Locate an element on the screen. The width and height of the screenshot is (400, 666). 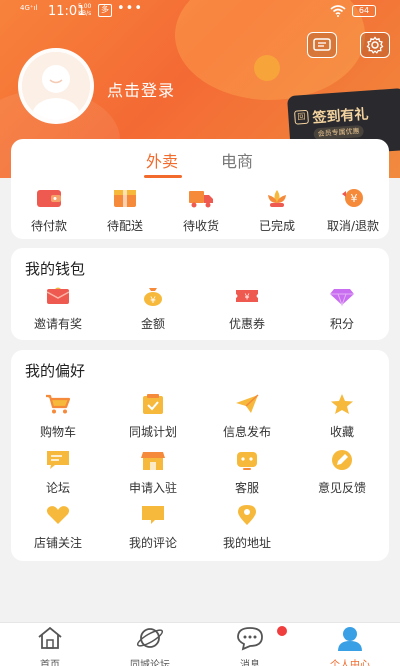
app-notification-icon: 多 is located at coordinates (105, 10).